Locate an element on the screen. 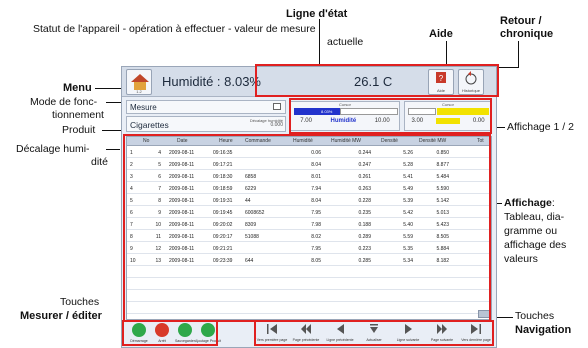 This screenshot has width=588, height=348. home-roof-icon is located at coordinates (140, 78).